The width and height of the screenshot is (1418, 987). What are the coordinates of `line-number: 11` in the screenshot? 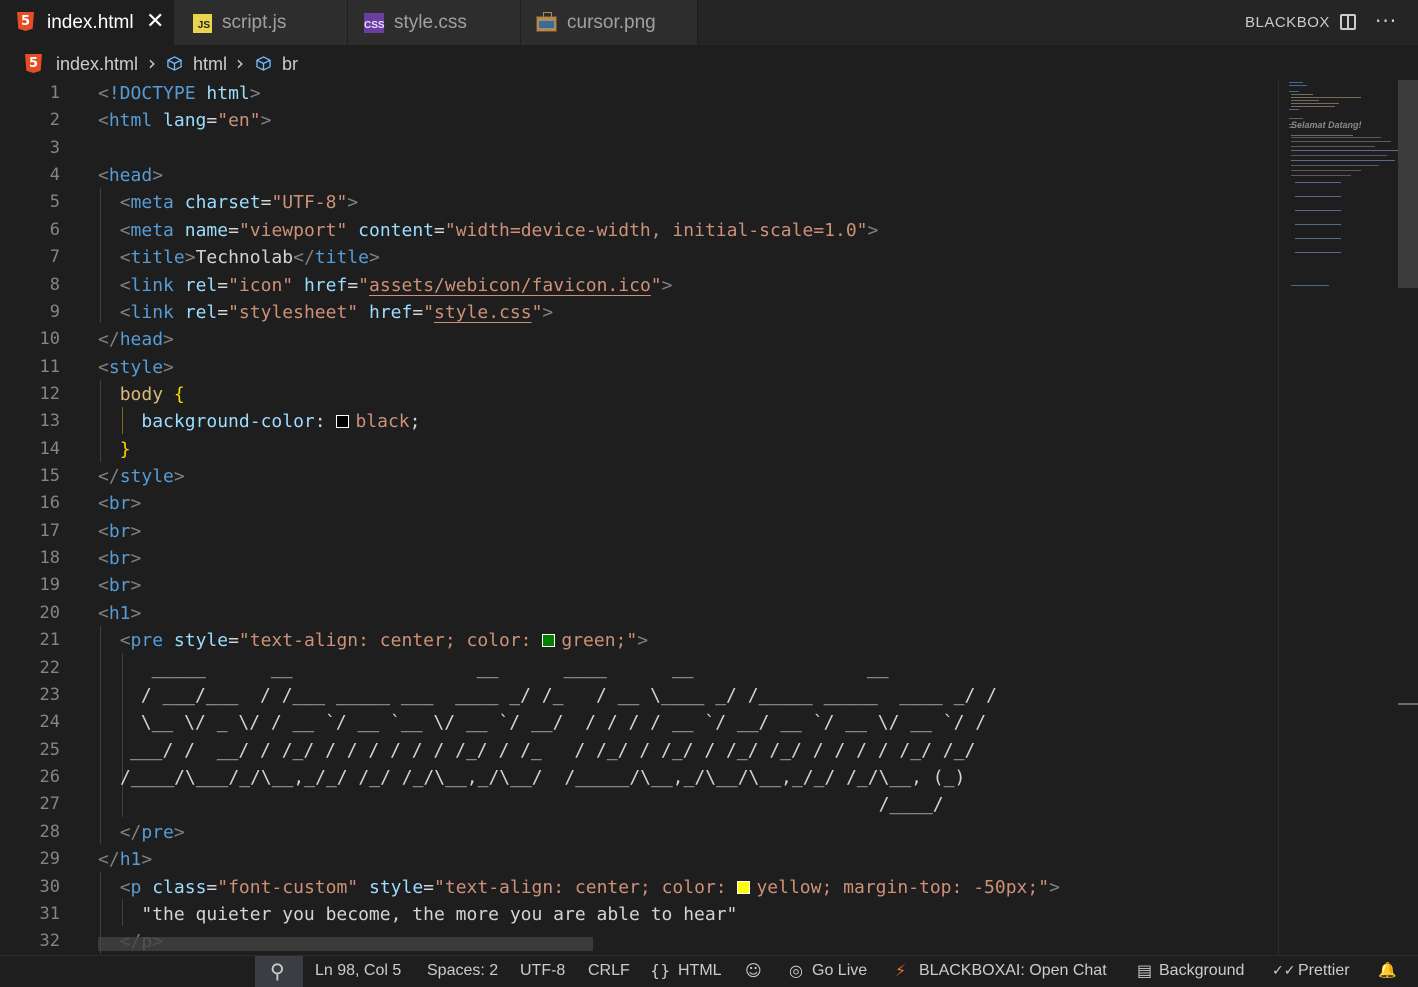 It's located at (49, 367).